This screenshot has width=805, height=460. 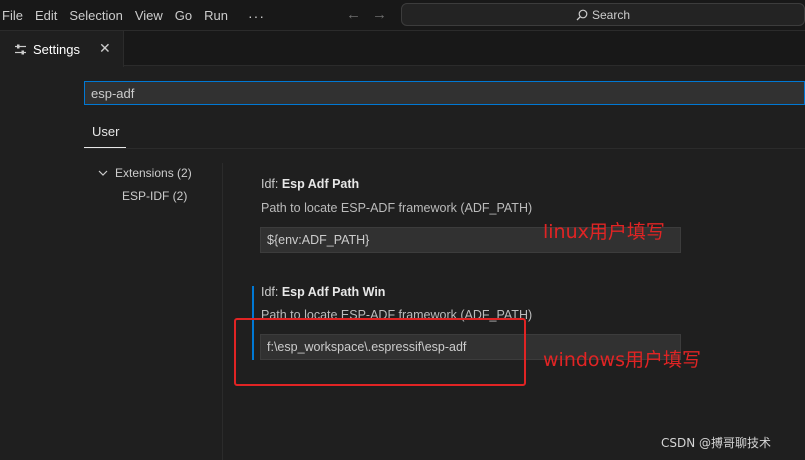 I want to click on menu-go: Go, so click(x=183, y=15).